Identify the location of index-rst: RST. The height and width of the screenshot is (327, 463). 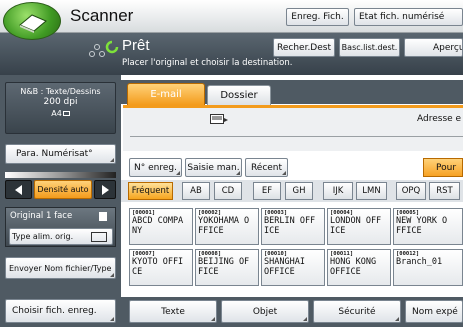
(444, 191).